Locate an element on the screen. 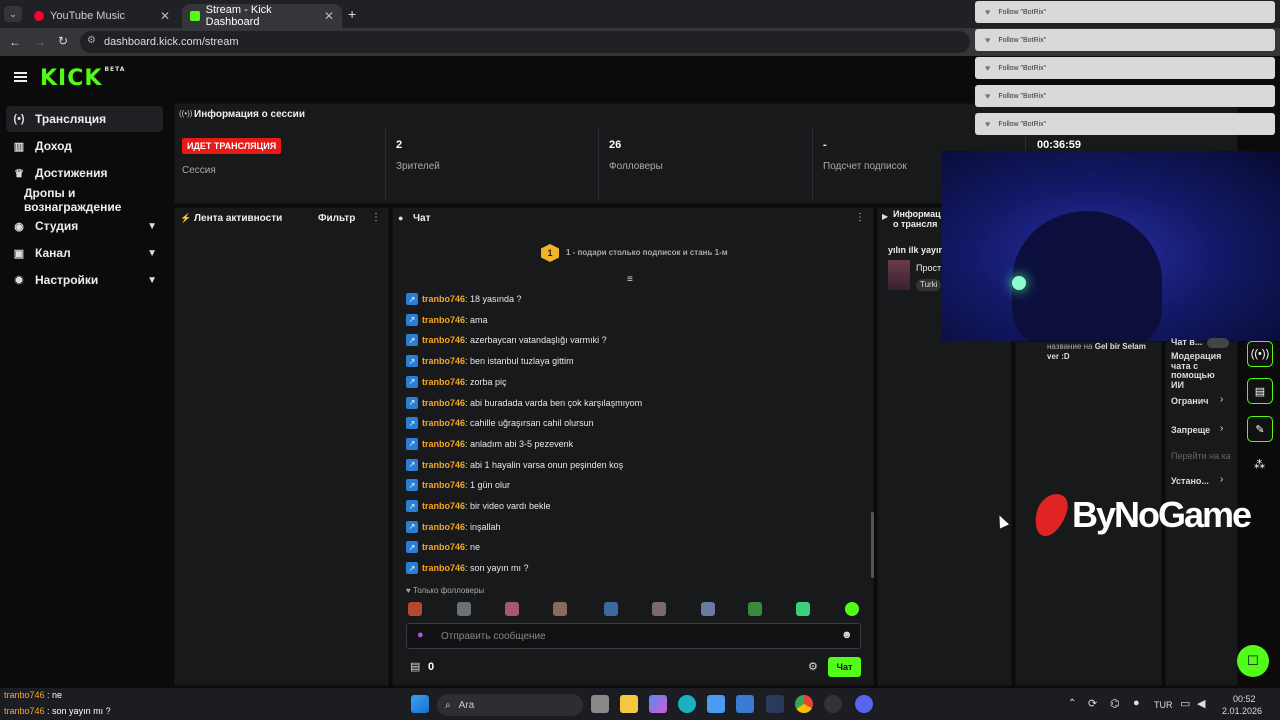  tray-app-icon: ⟳ is located at coordinates (1092, 703).